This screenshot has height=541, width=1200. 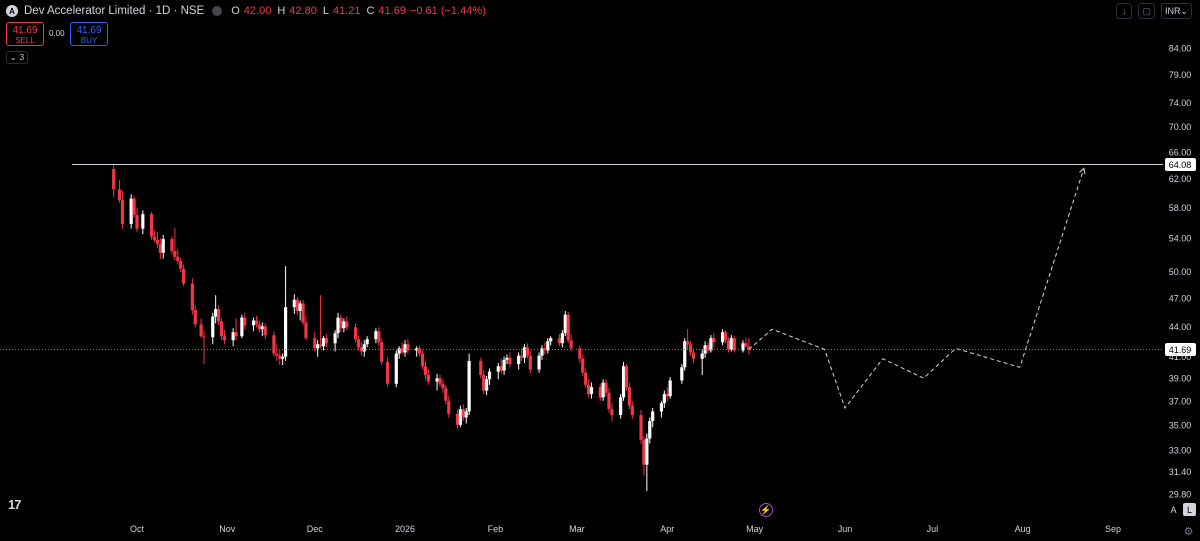 I want to click on screenshot-icon: ▢, so click(x=1146, y=11).